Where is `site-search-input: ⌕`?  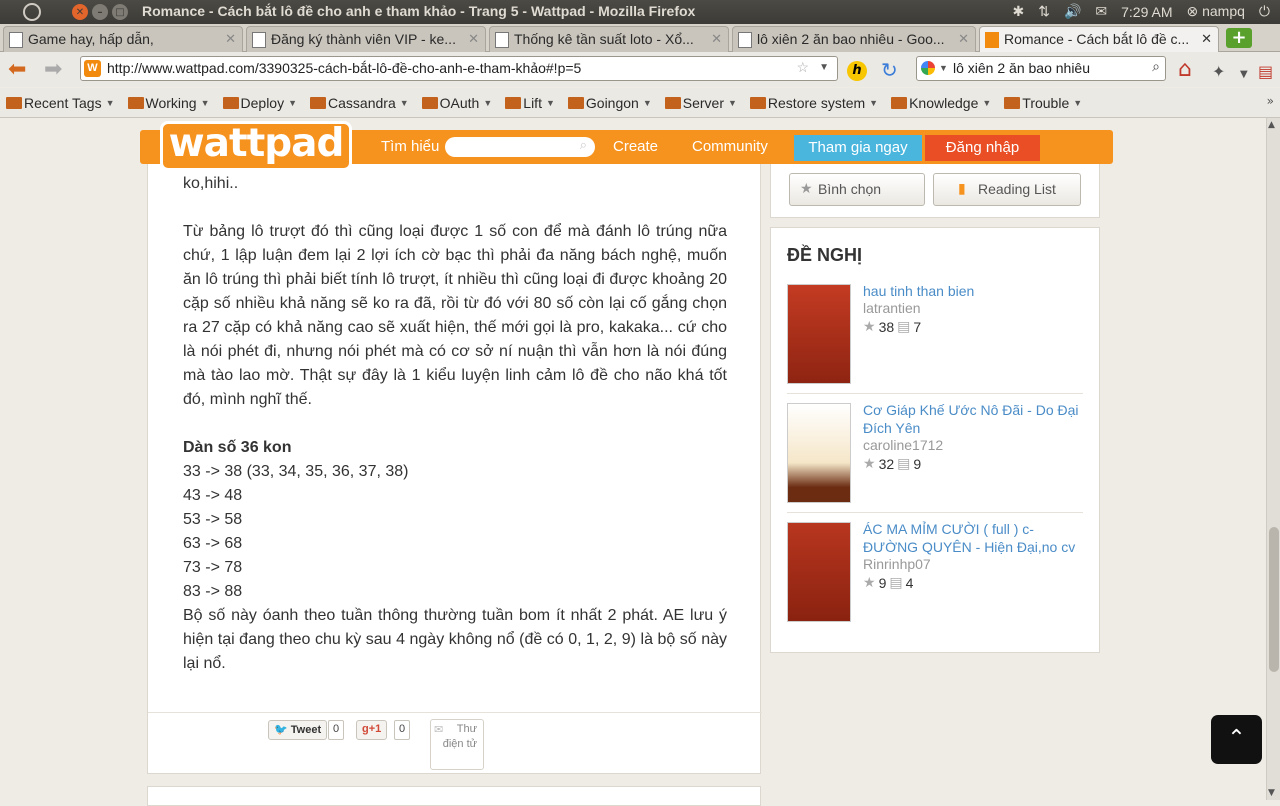 site-search-input: ⌕ is located at coordinates (520, 147).